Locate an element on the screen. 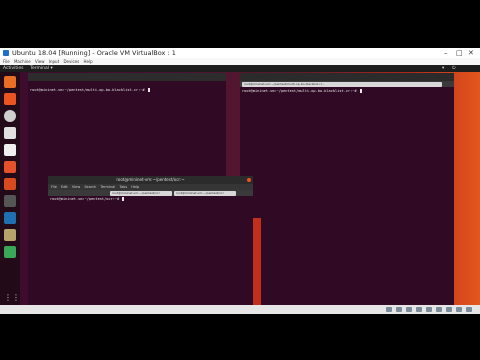 The height and width of the screenshot is (360, 480). usb-icon is located at coordinates (429, 309).